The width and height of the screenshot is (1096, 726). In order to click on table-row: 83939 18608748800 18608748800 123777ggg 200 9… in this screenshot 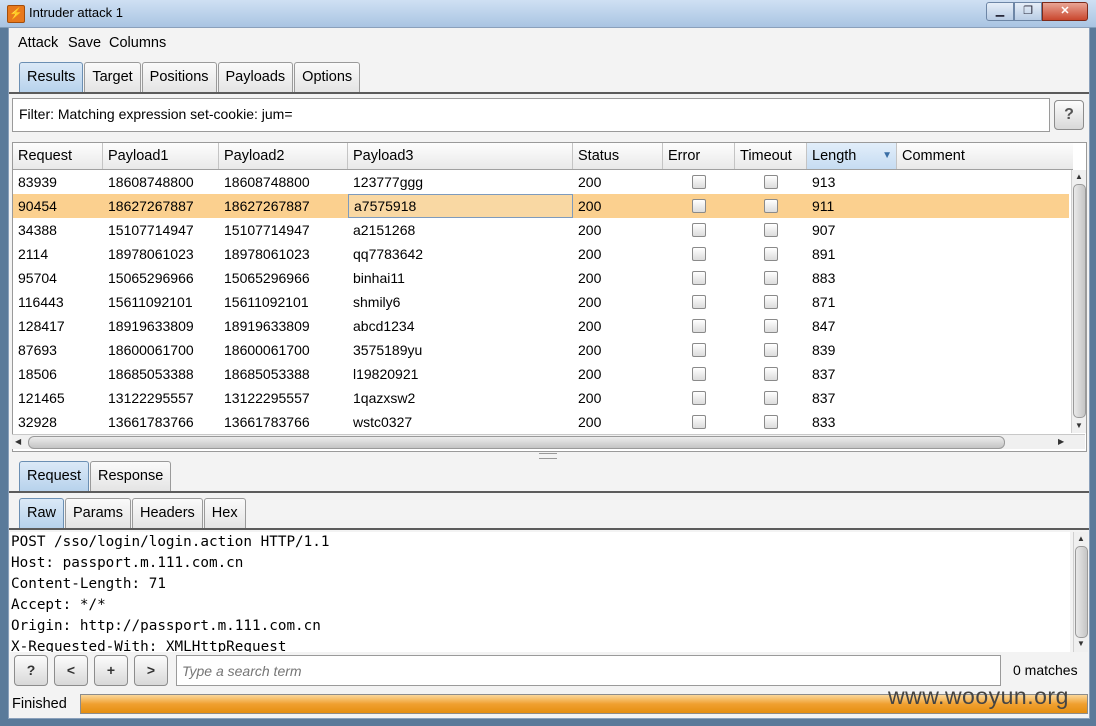, I will do `click(541, 182)`.